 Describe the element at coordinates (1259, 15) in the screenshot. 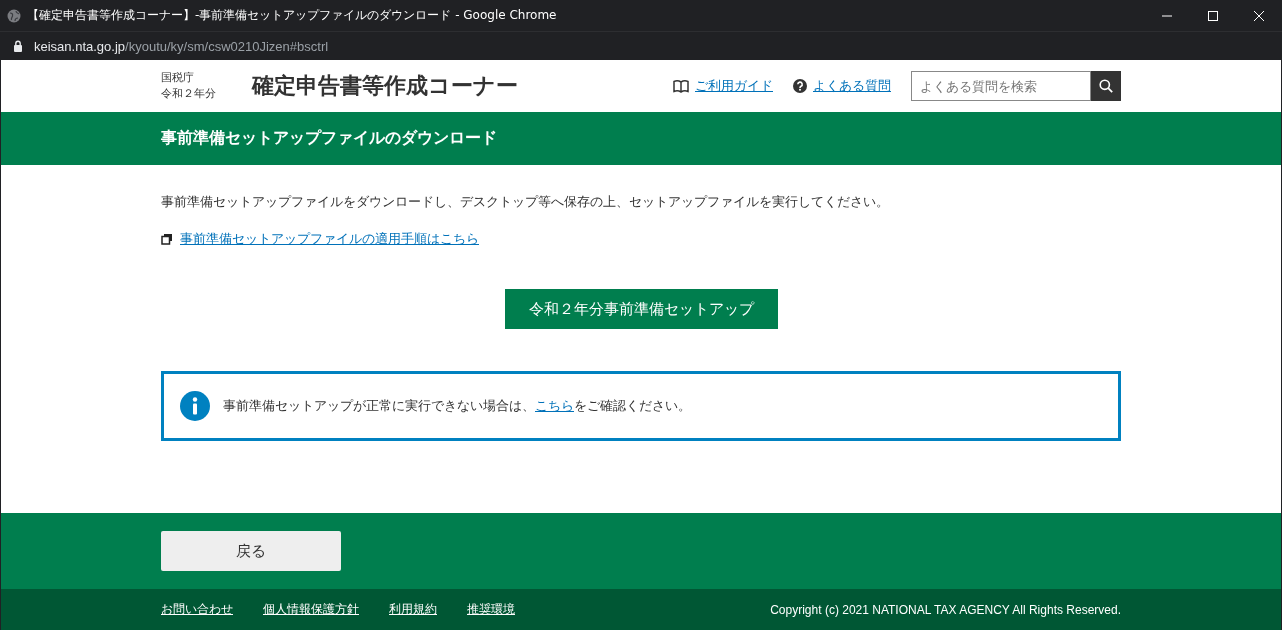

I see `close-icon` at that location.